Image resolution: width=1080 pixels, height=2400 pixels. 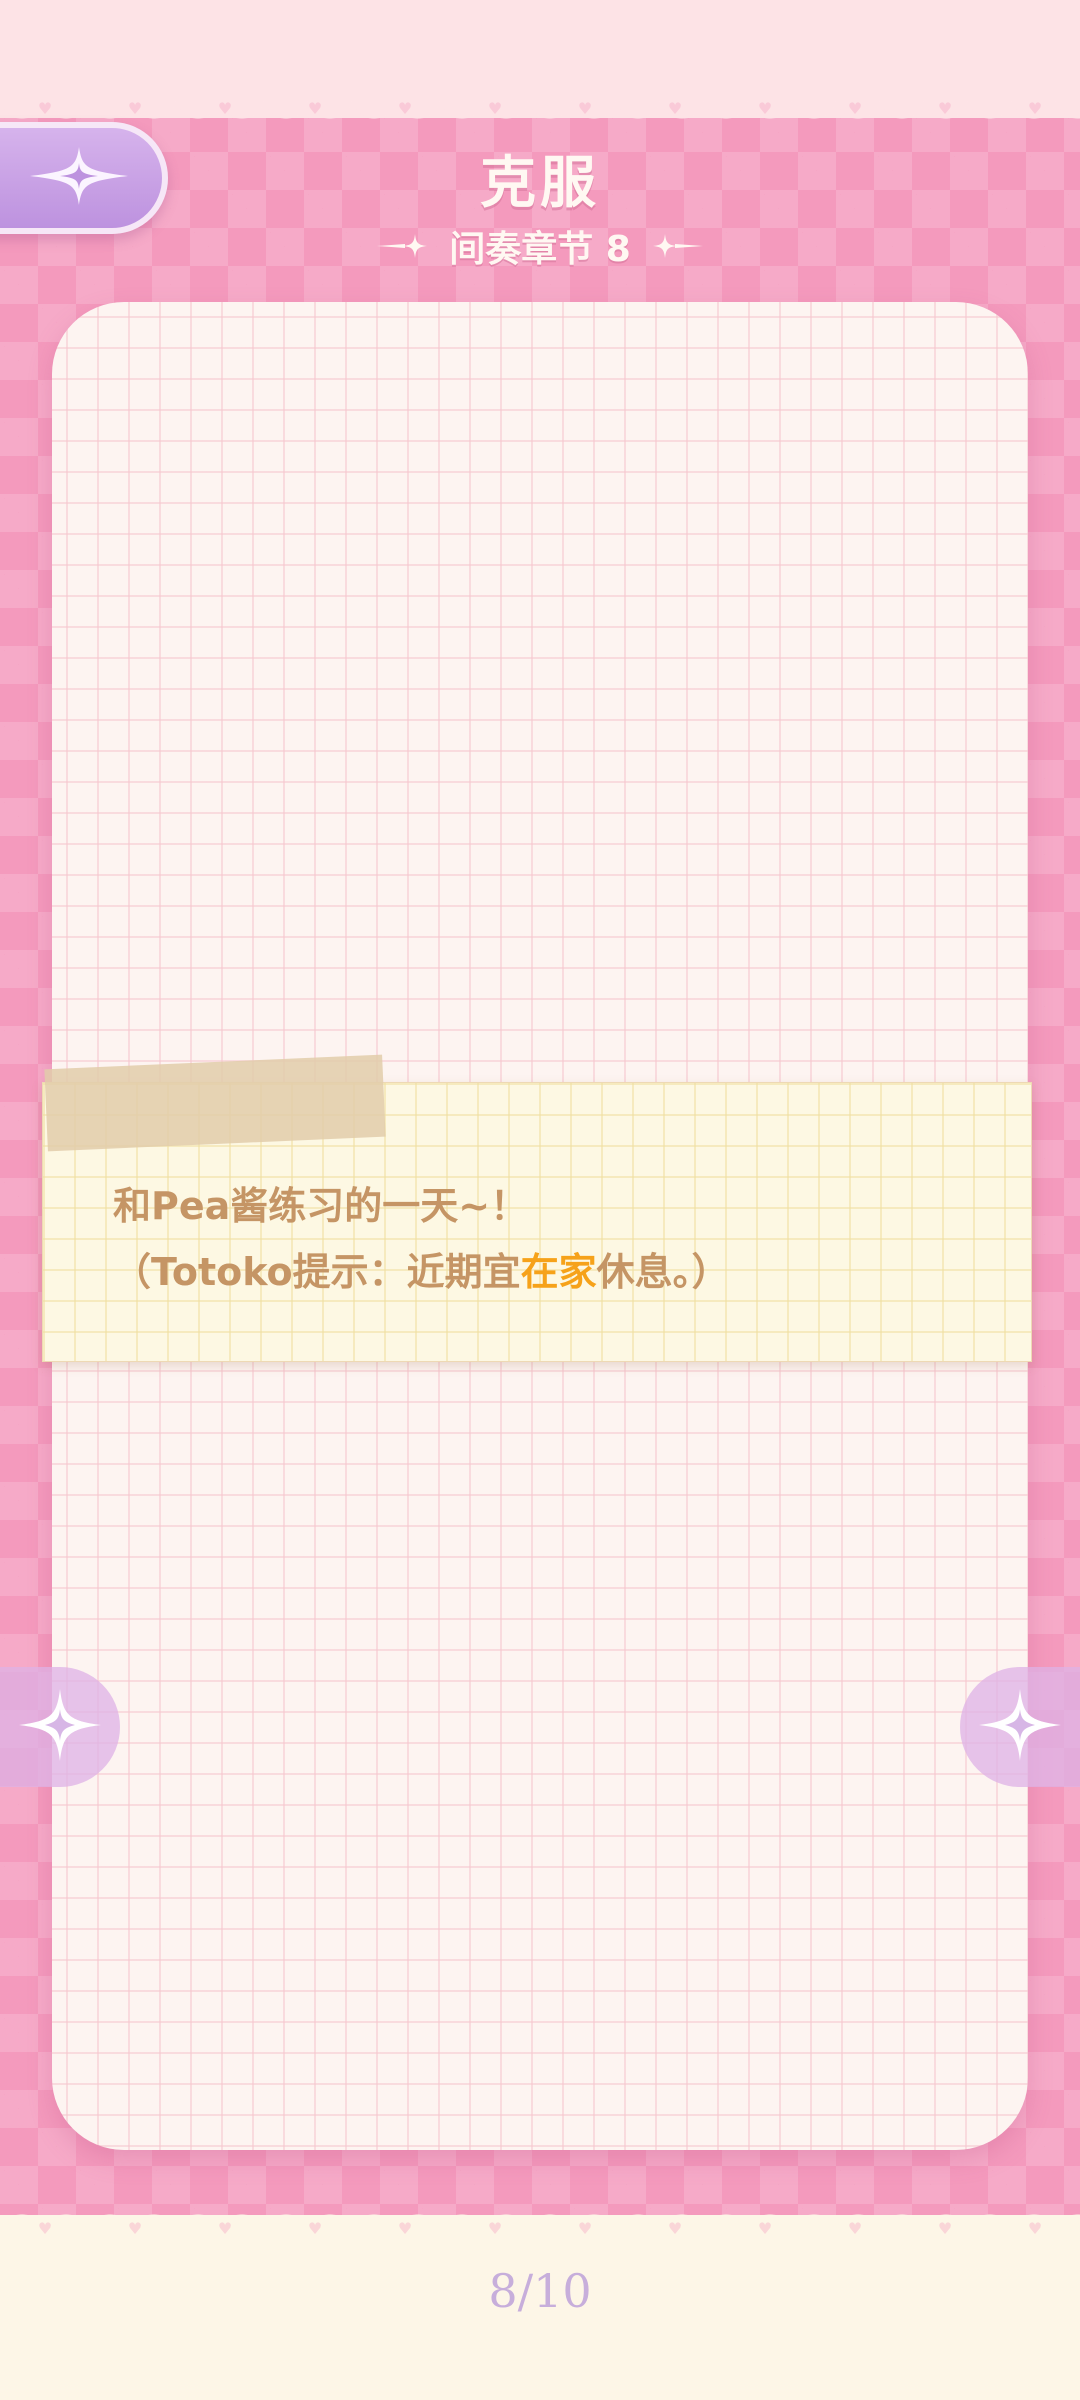 I want to click on page-title: 克服, so click(x=540, y=183).